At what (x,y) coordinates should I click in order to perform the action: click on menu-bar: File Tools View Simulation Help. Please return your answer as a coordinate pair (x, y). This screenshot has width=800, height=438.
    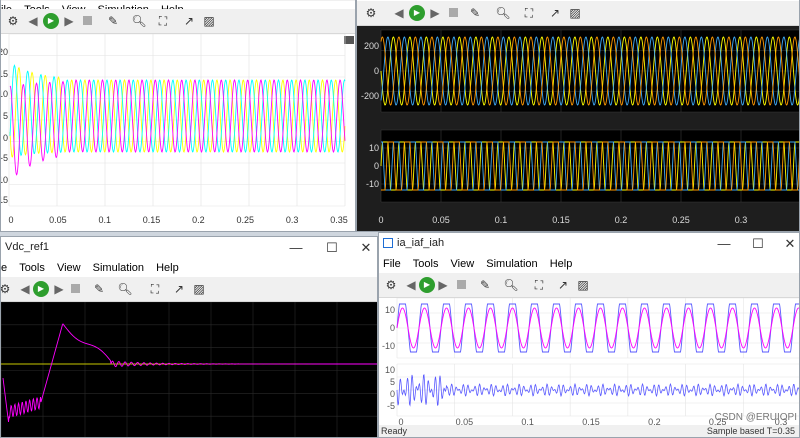
    Looking at the image, I should click on (589, 264).